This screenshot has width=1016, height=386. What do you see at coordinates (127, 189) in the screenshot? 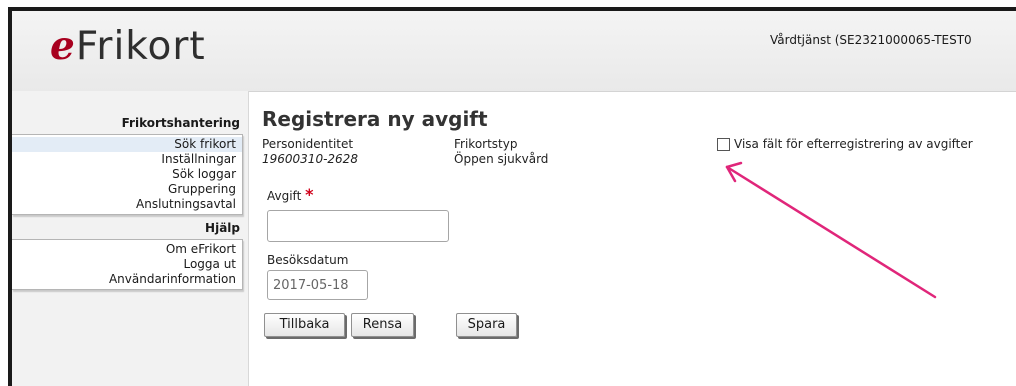
I see `sidebar-item-gruppering: Gruppering` at bounding box center [127, 189].